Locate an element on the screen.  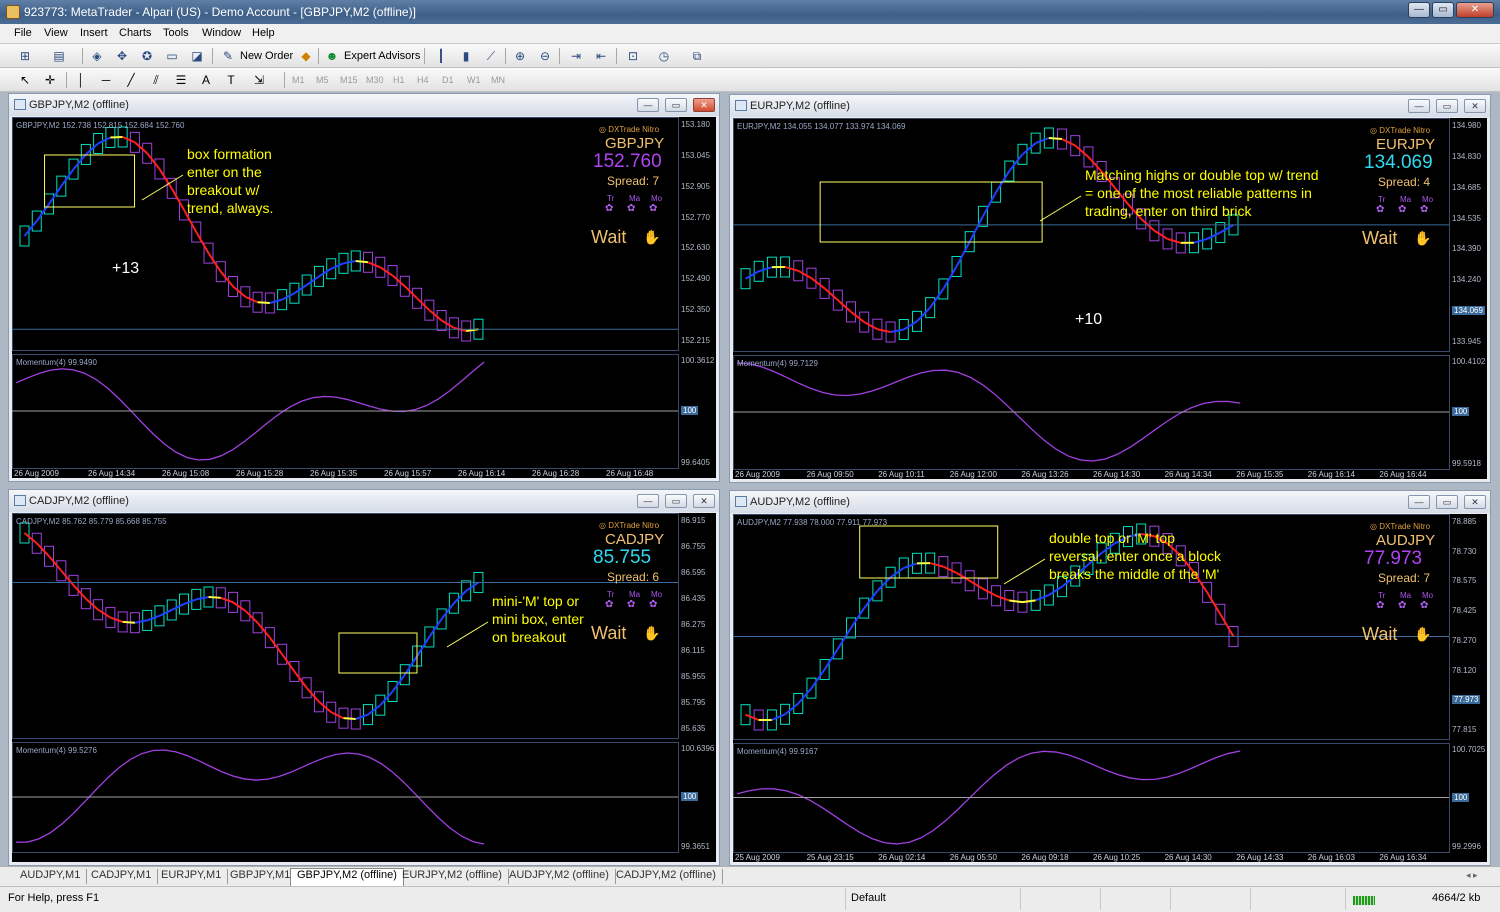
chart-shift-icon: ⇤ is located at coordinates (601, 56).